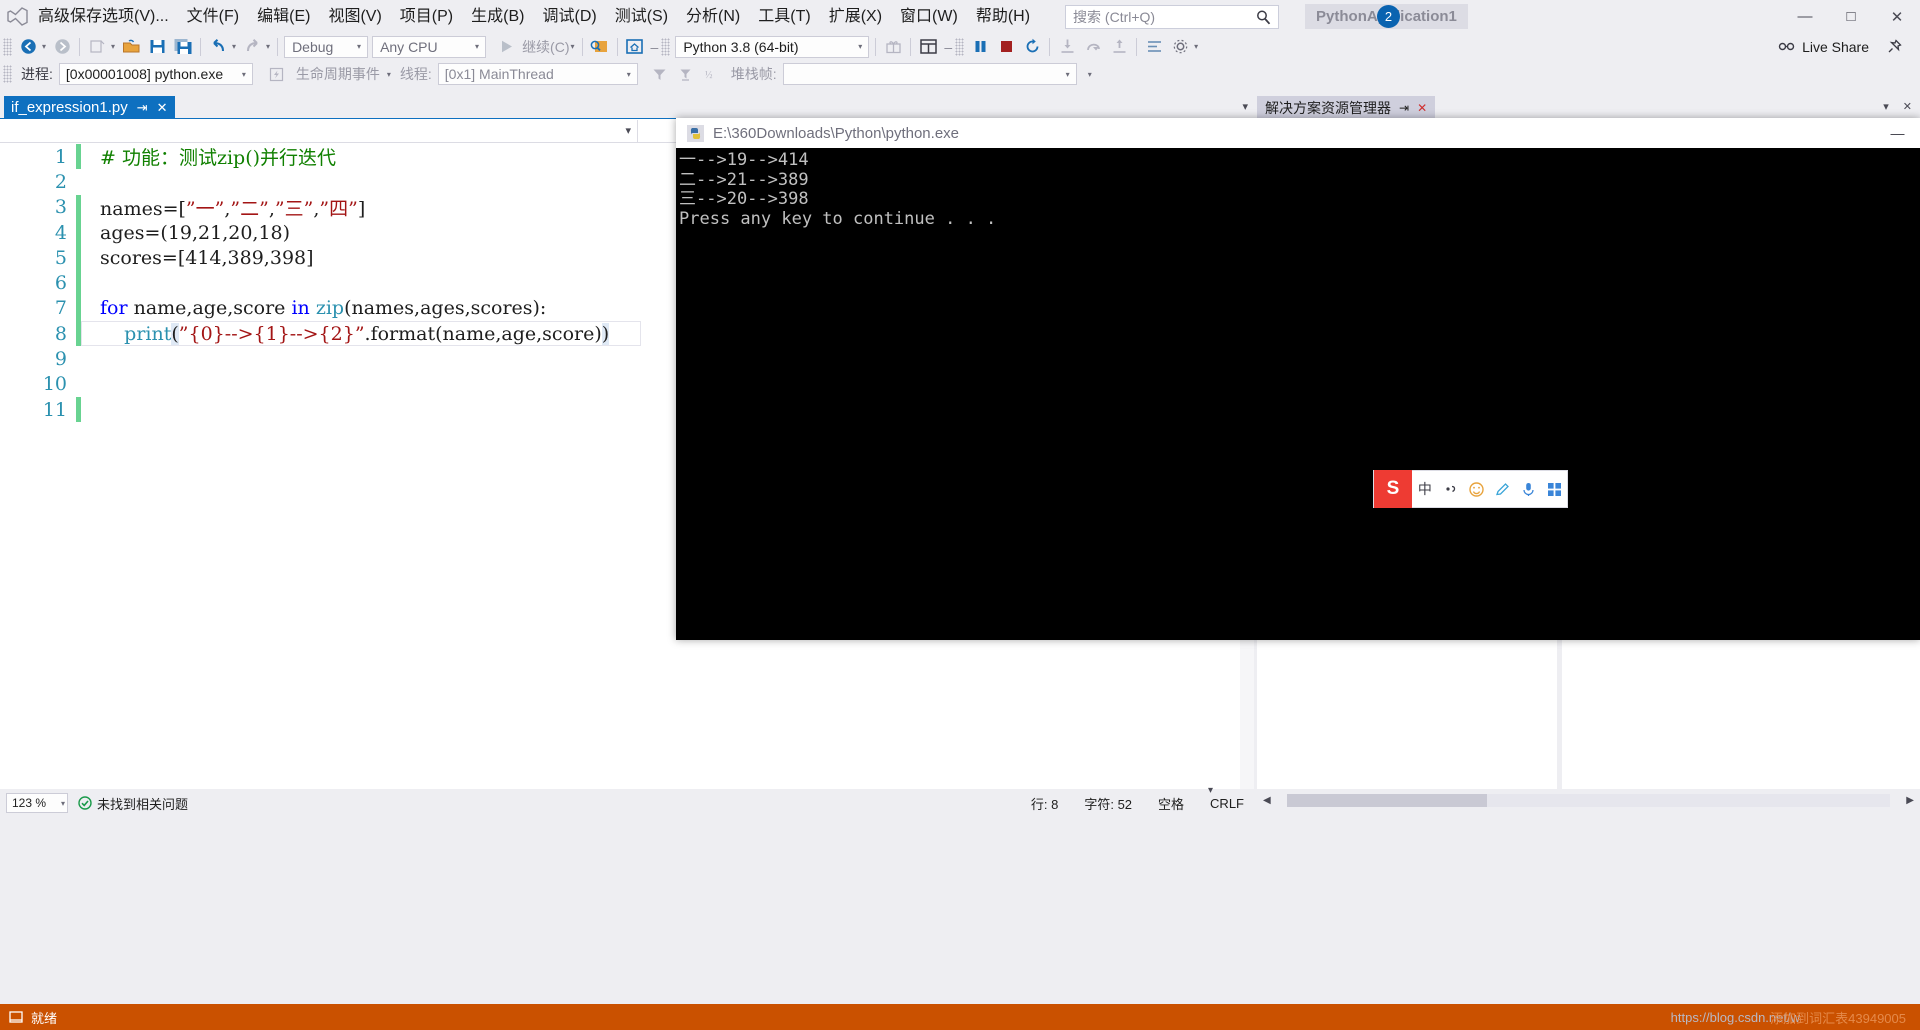 Image resolution: width=1920 pixels, height=1030 pixels. What do you see at coordinates (155, 74) in the screenshot?
I see `process-combo: [0x00001008] python.exe ▾` at bounding box center [155, 74].